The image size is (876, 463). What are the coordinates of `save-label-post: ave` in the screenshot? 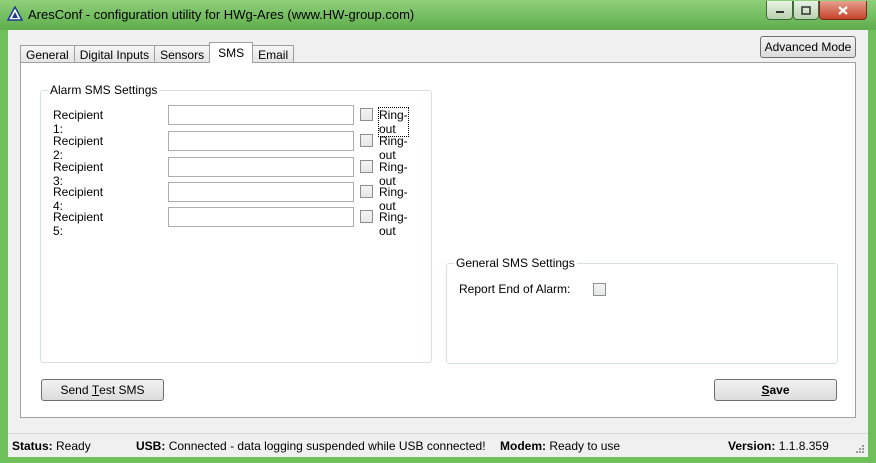 It's located at (779, 390).